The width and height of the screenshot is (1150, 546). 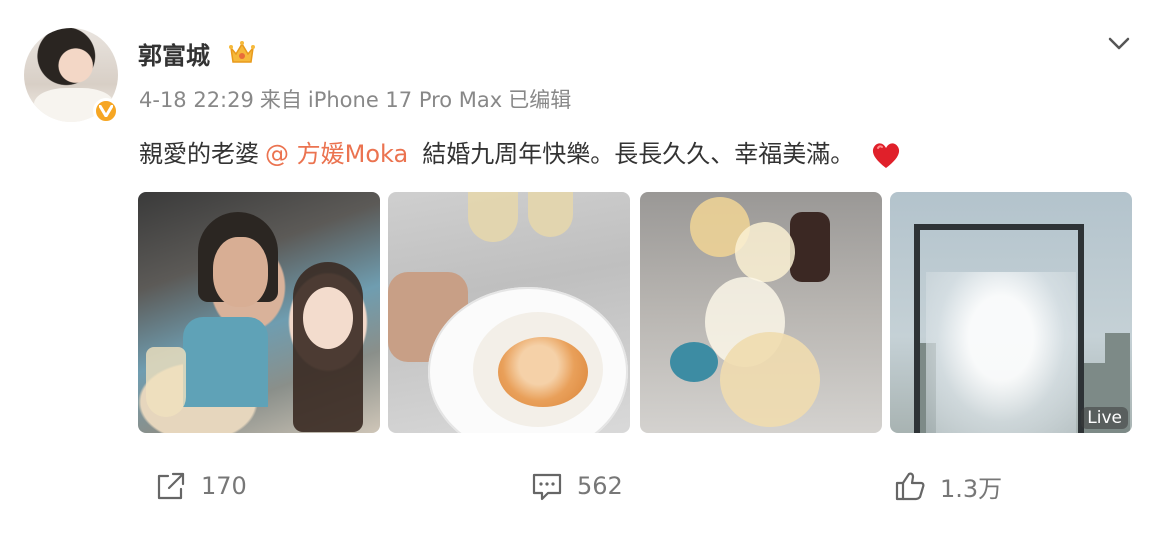 What do you see at coordinates (971, 488) in the screenshot?
I see `like-count: 1.3万` at bounding box center [971, 488].